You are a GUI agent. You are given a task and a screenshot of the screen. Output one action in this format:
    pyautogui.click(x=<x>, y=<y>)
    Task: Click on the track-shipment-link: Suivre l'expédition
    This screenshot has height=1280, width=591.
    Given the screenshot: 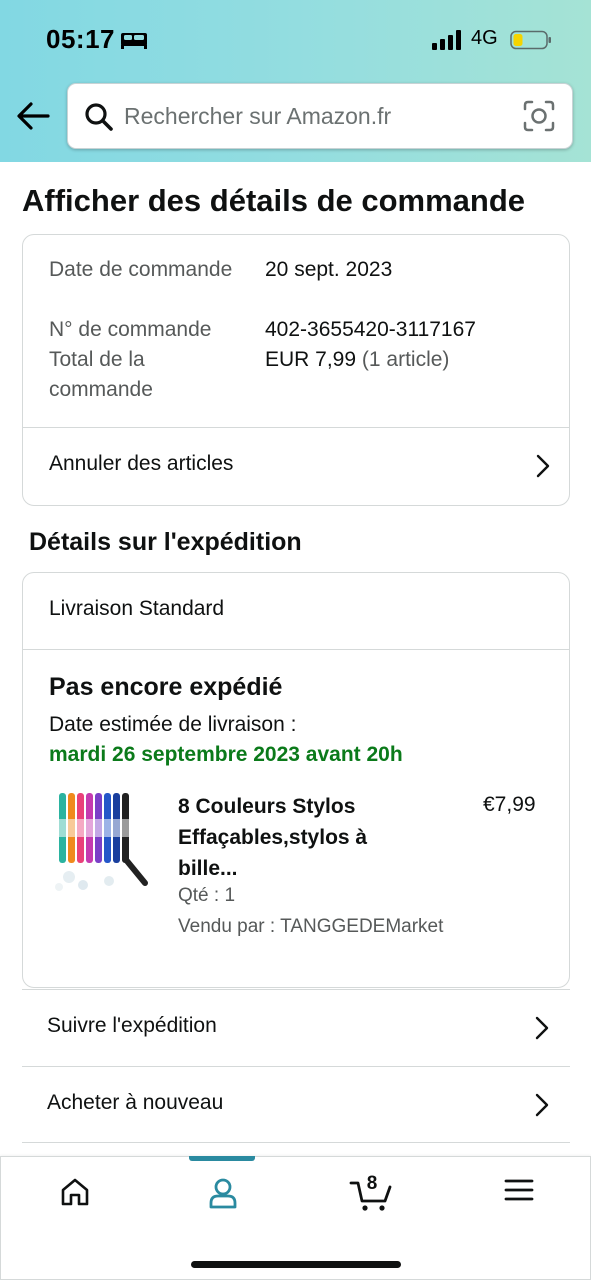 What is the action you would take?
    pyautogui.click(x=296, y=1027)
    